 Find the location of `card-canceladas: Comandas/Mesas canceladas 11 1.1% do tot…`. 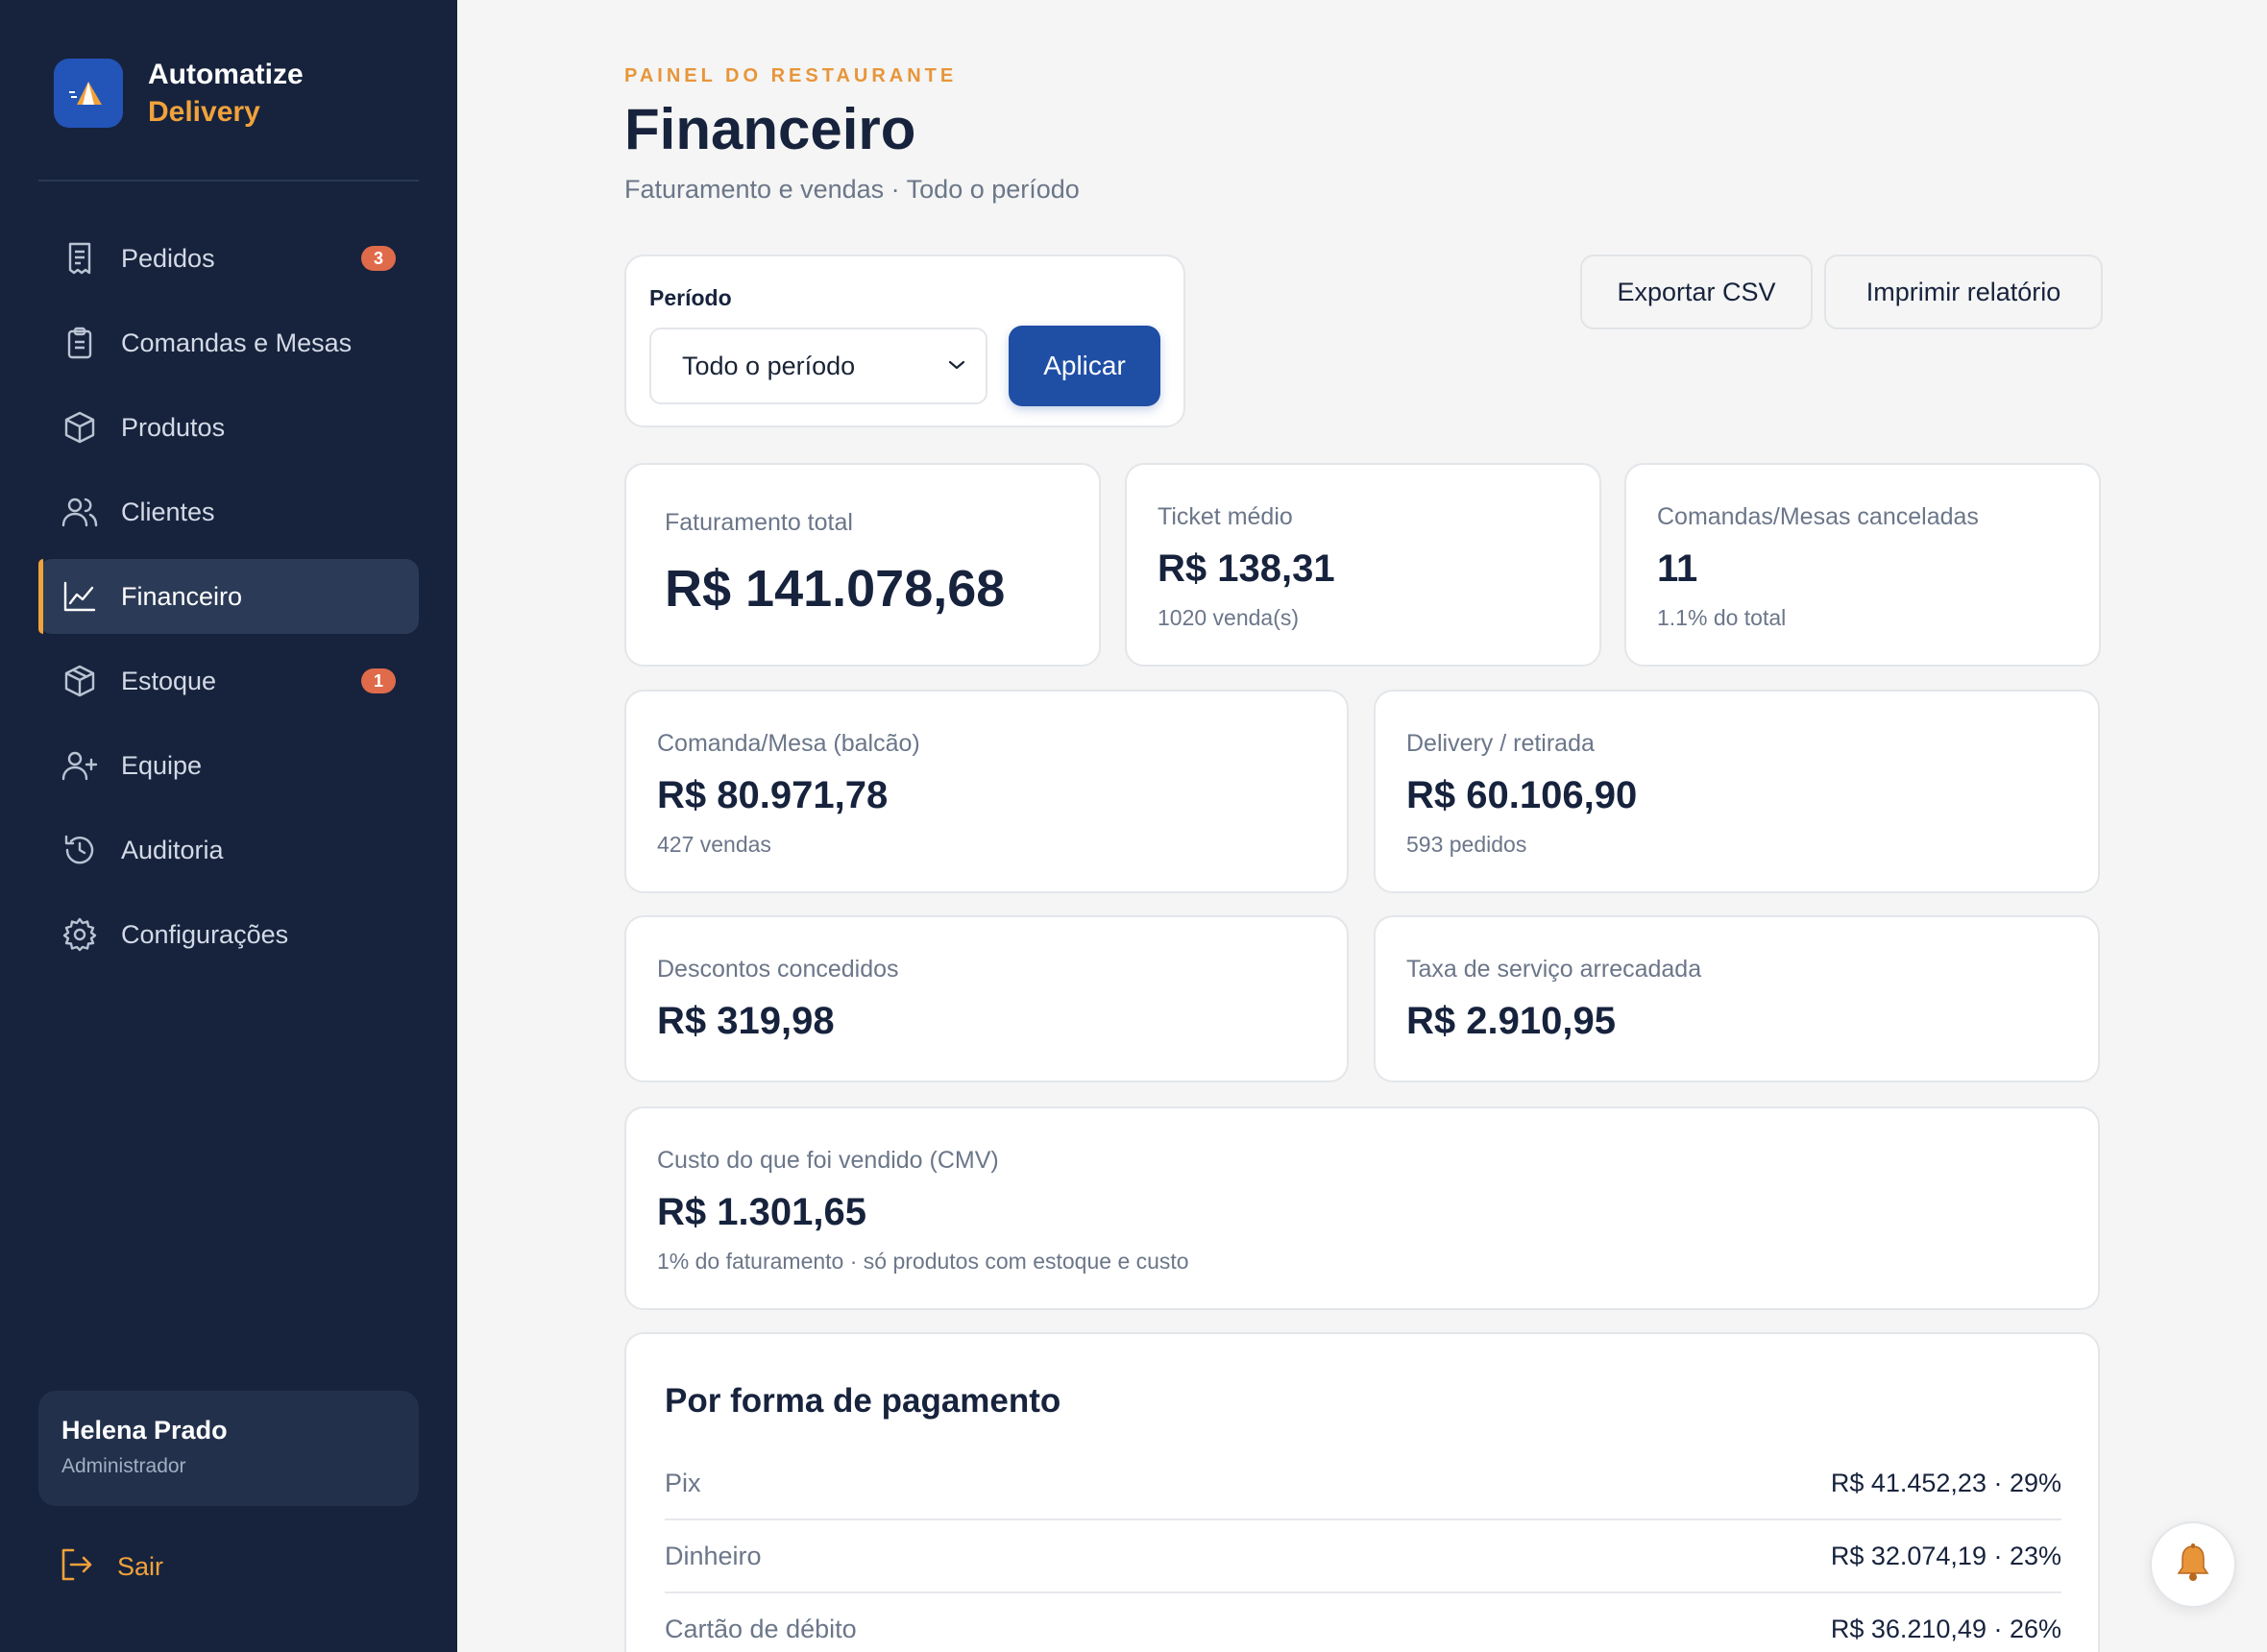

card-canceladas: Comandas/Mesas canceladas 11 1.1% do tot… is located at coordinates (1863, 565).